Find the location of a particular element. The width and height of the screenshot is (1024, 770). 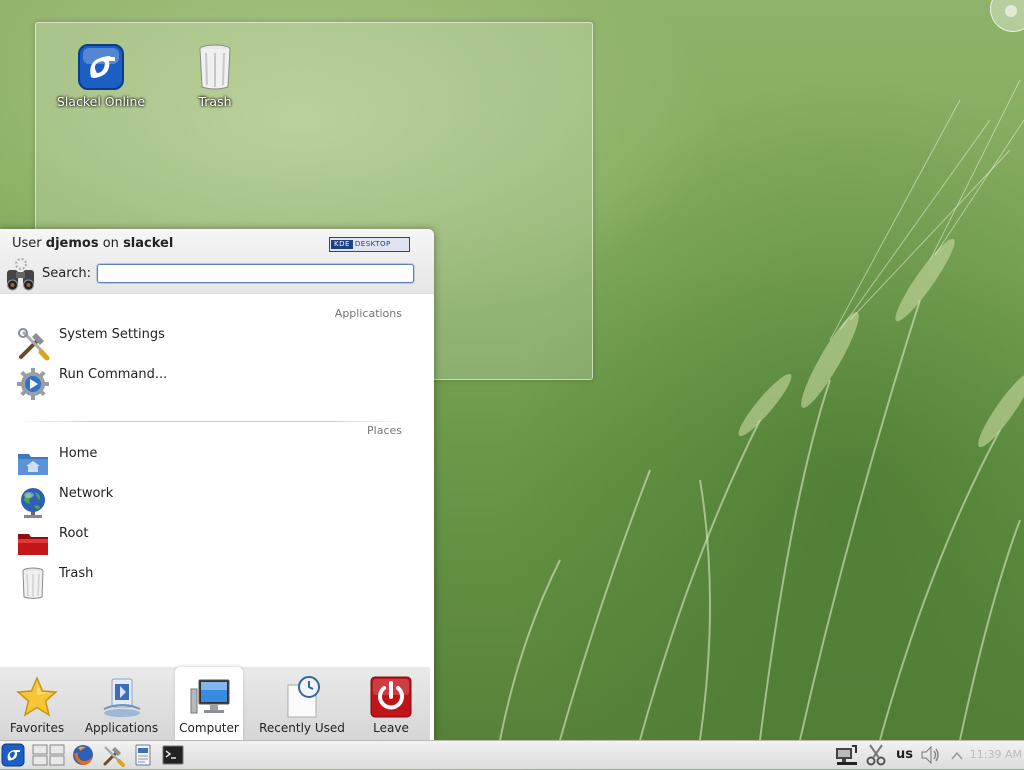

desktop-icon-label: Slackel Online is located at coordinates (101, 101).